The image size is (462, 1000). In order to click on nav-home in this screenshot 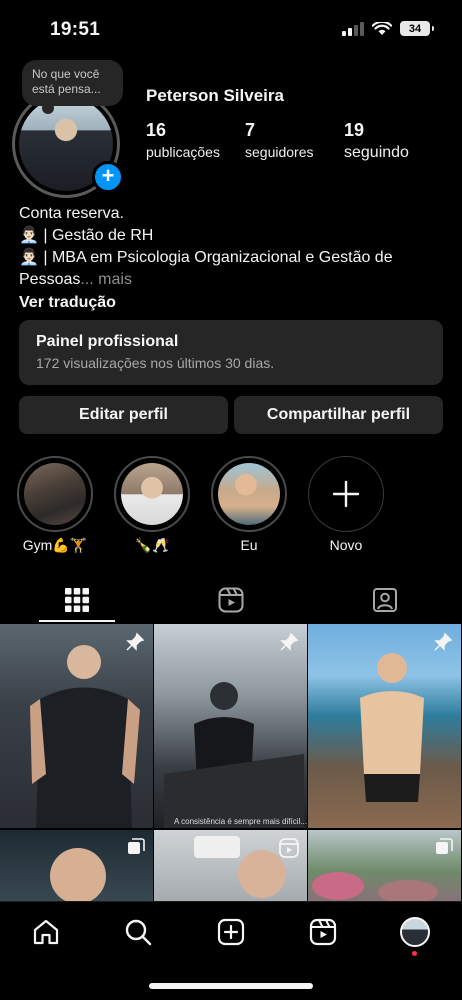, I will do `click(46, 932)`.